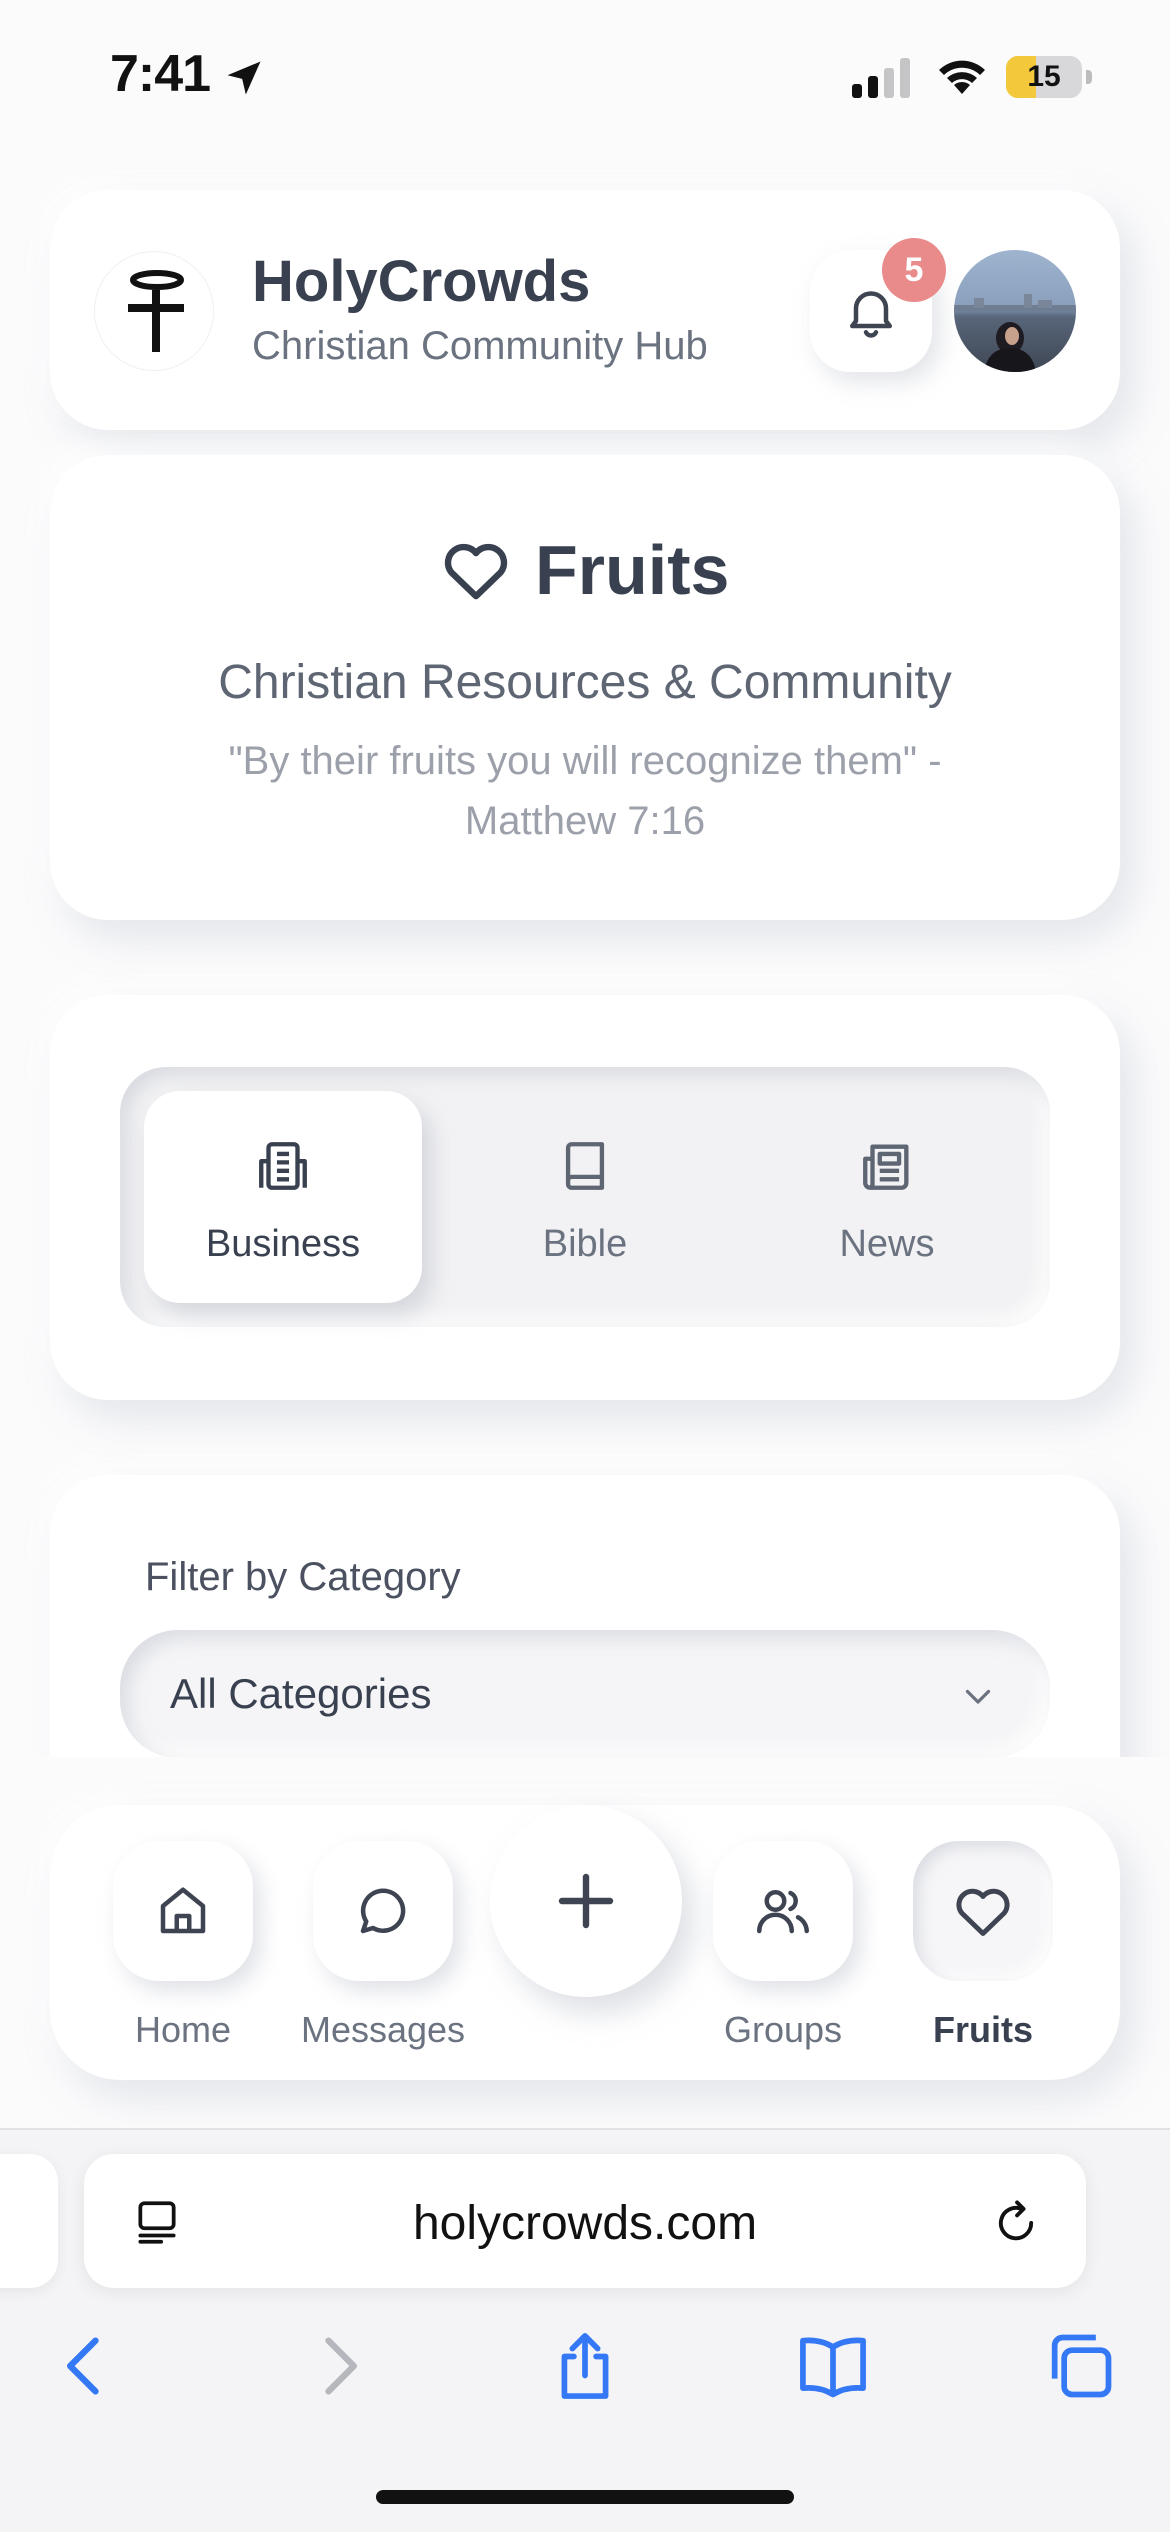 This screenshot has width=1170, height=2532. I want to click on nav-label: Fruits, so click(982, 2029).